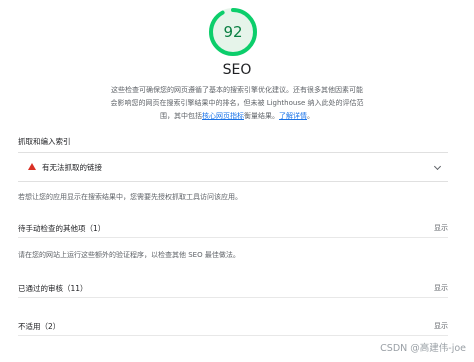  Describe the element at coordinates (233, 228) in the screenshot. I see `manual-audits-section: 待手动检查的其他项（1） 显示` at that location.